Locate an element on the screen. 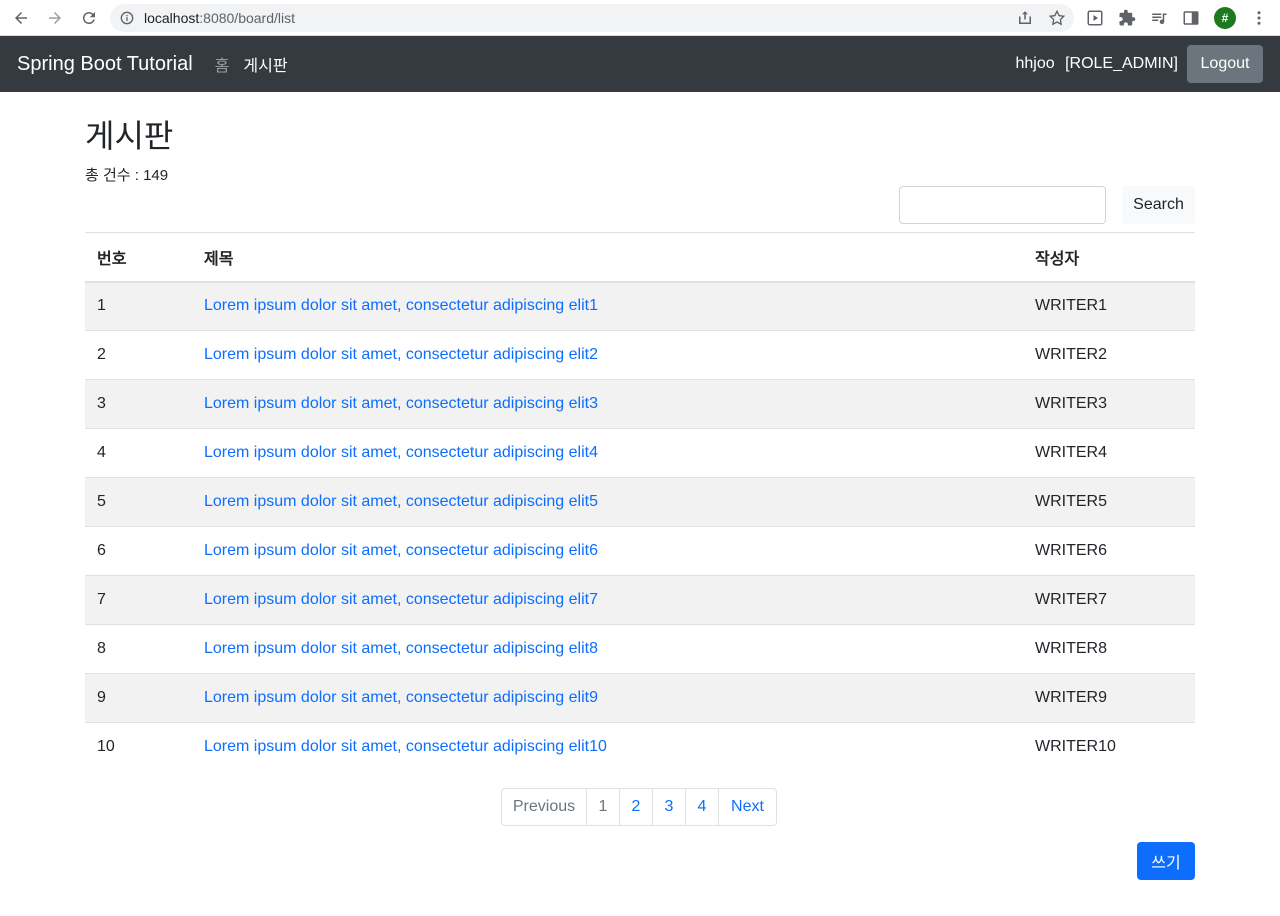 This screenshot has width=1280, height=916. username: hhjoo is located at coordinates (1035, 63).